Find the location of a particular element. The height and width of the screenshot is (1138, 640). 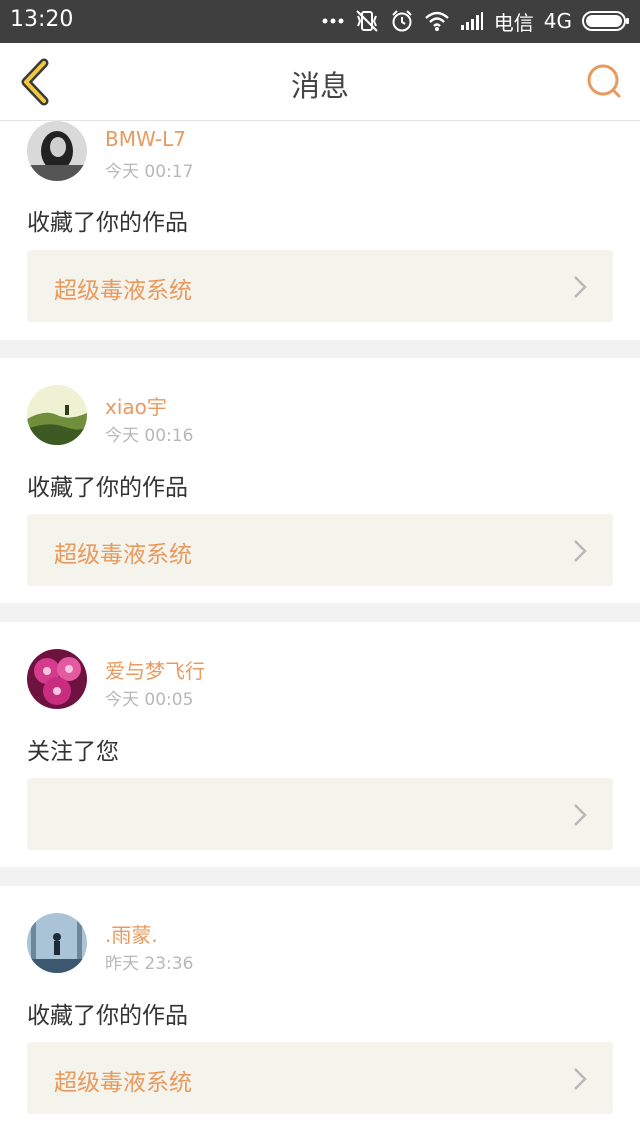

status-time: 13:20 is located at coordinates (42, 19).